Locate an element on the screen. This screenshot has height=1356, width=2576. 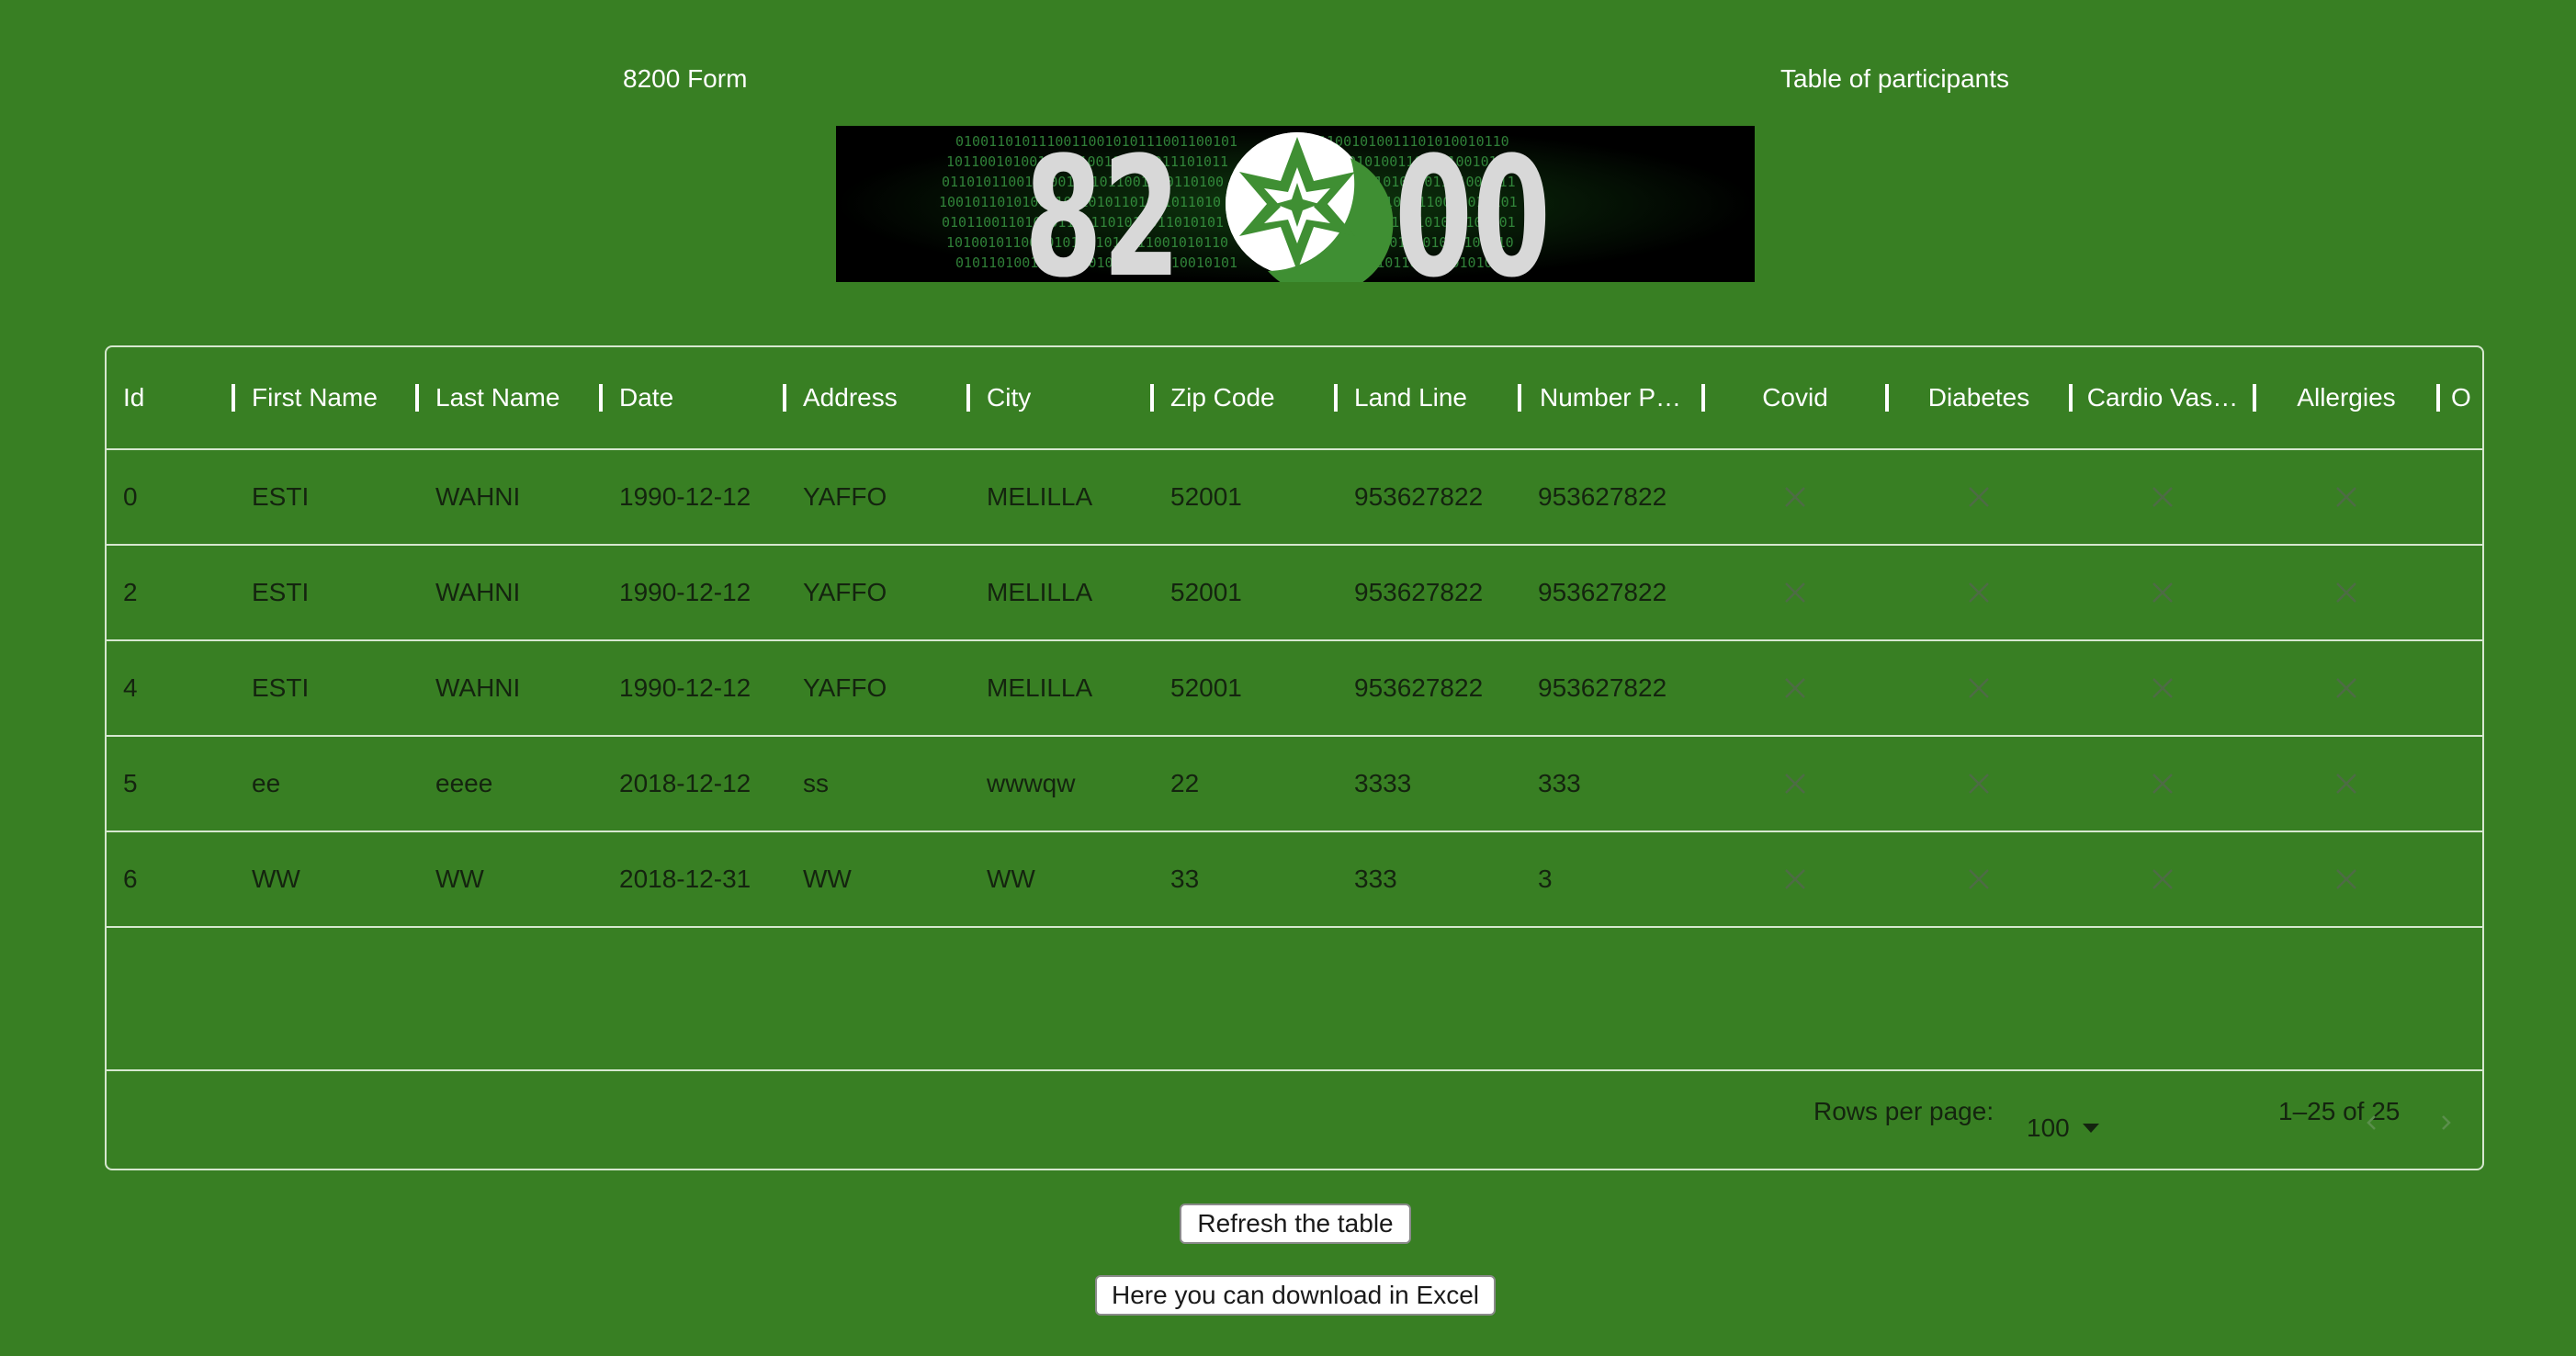
column-header-city: City is located at coordinates (1057, 397).